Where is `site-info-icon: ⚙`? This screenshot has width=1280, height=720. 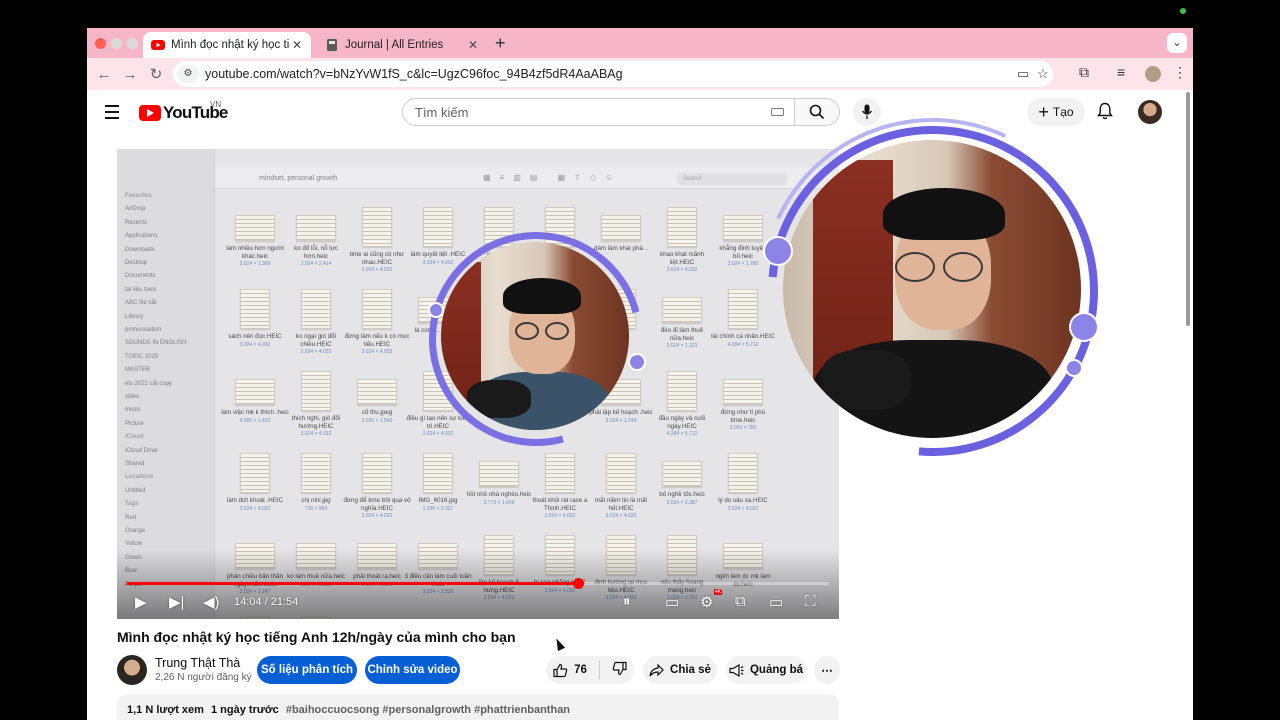 site-info-icon: ⚙ is located at coordinates (188, 74).